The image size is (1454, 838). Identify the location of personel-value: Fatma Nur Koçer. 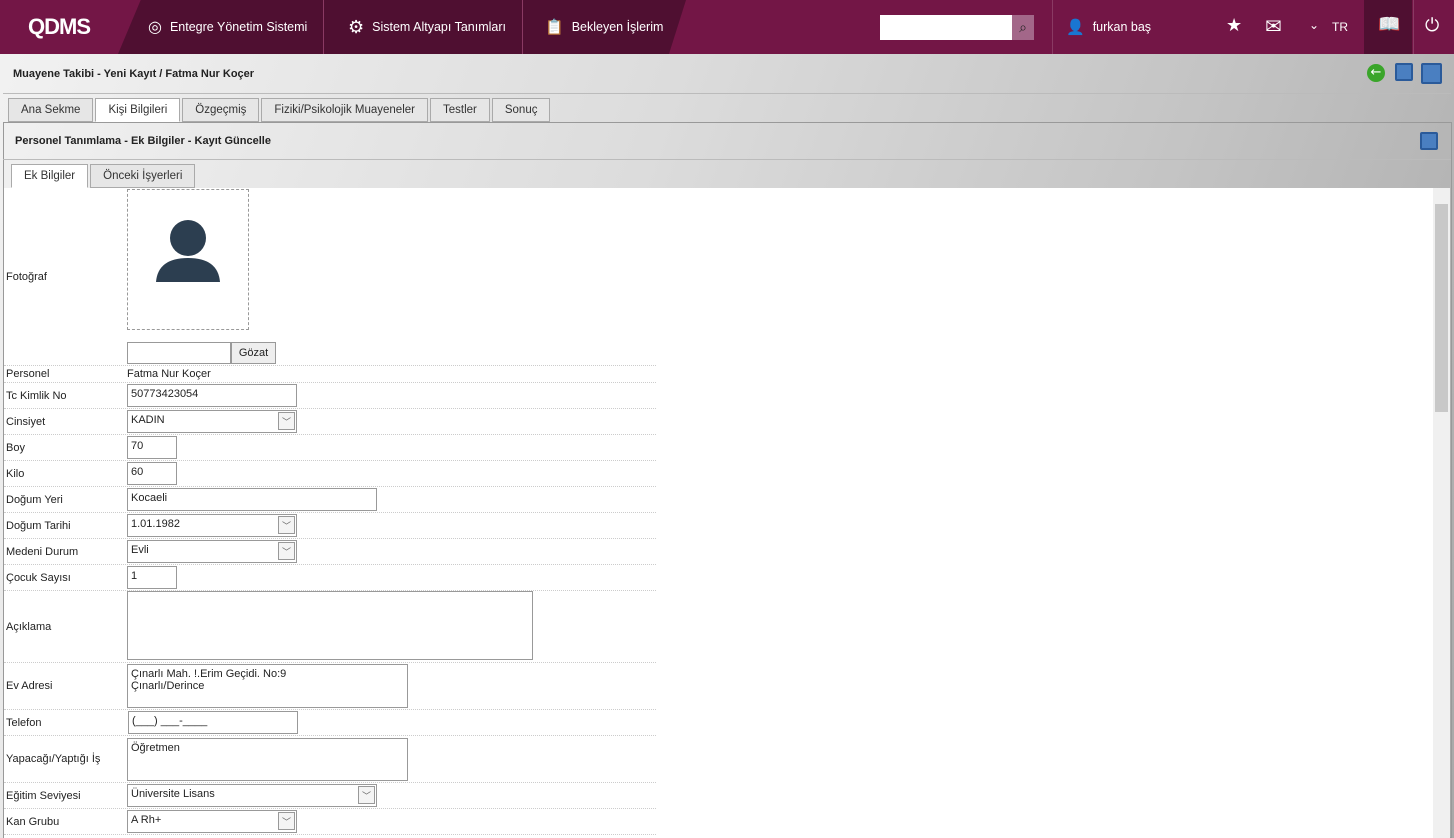
(169, 374).